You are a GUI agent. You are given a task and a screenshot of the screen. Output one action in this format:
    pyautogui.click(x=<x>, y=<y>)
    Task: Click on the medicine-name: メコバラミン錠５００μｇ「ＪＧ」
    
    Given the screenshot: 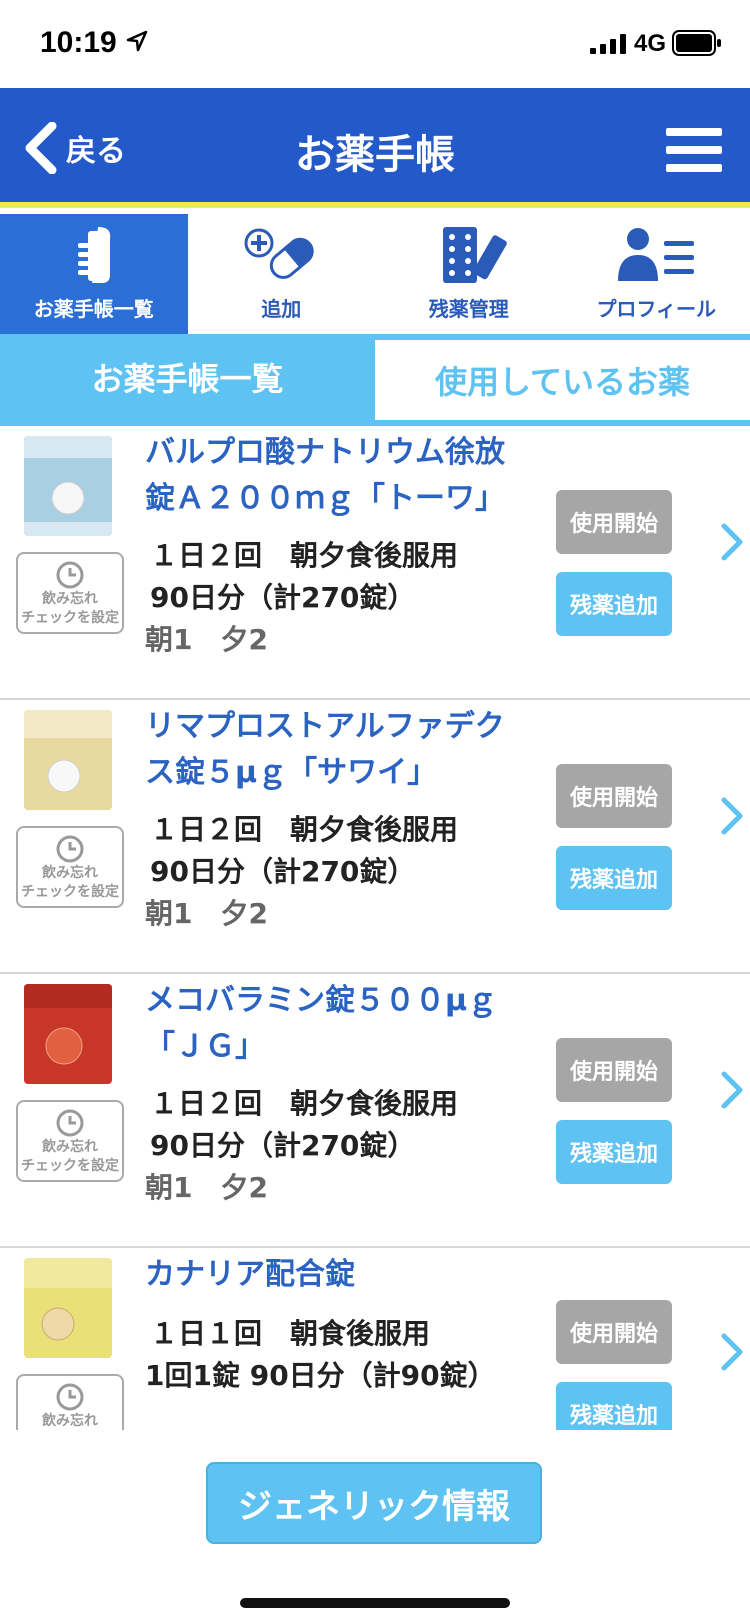 What is the action you would take?
    pyautogui.click(x=321, y=1023)
    